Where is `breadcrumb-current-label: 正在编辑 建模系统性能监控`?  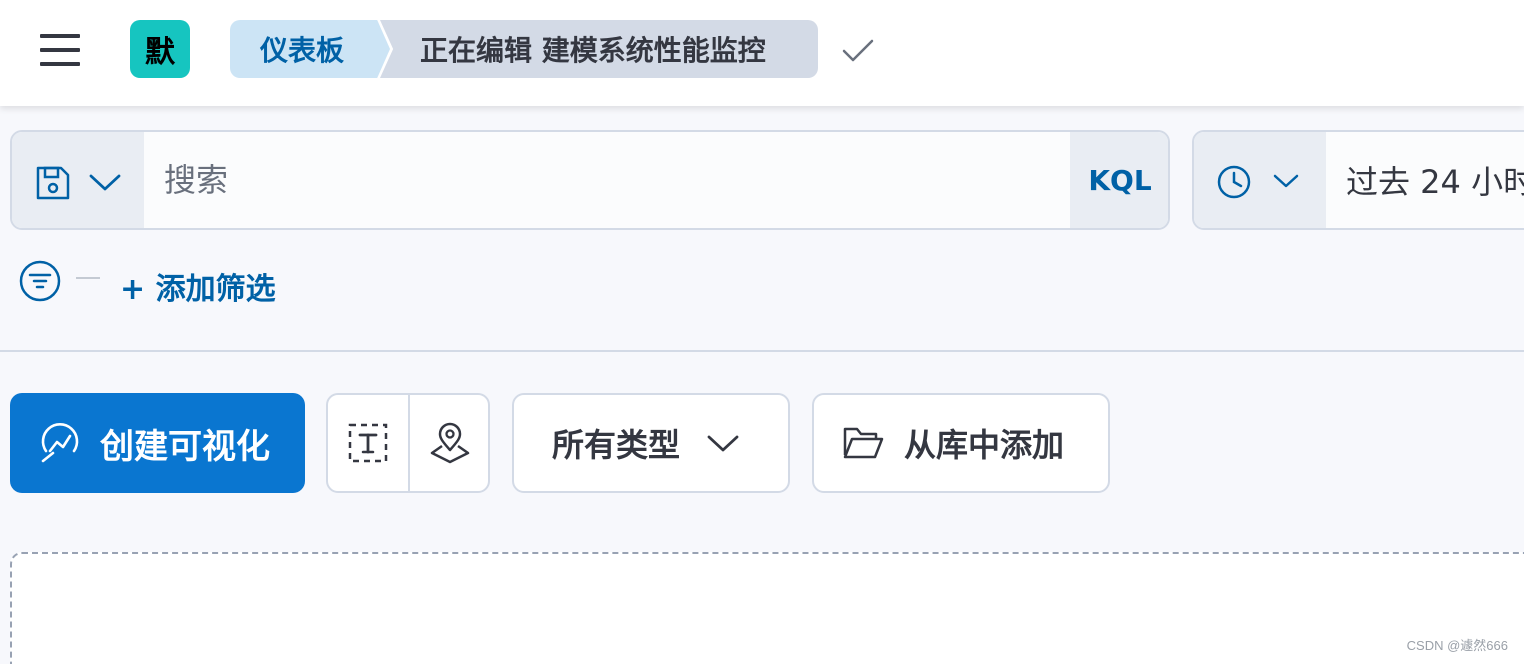
breadcrumb-current-label: 正在编辑 建模系统性能监控 is located at coordinates (593, 50).